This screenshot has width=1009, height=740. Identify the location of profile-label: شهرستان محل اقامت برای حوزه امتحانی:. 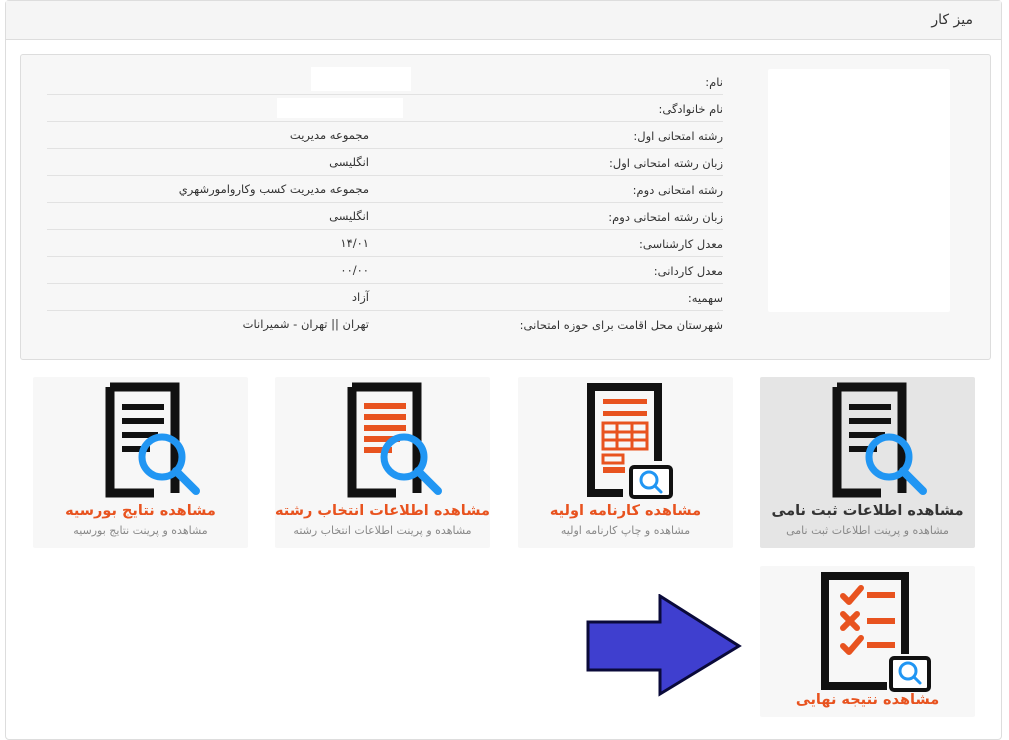
(621, 325).